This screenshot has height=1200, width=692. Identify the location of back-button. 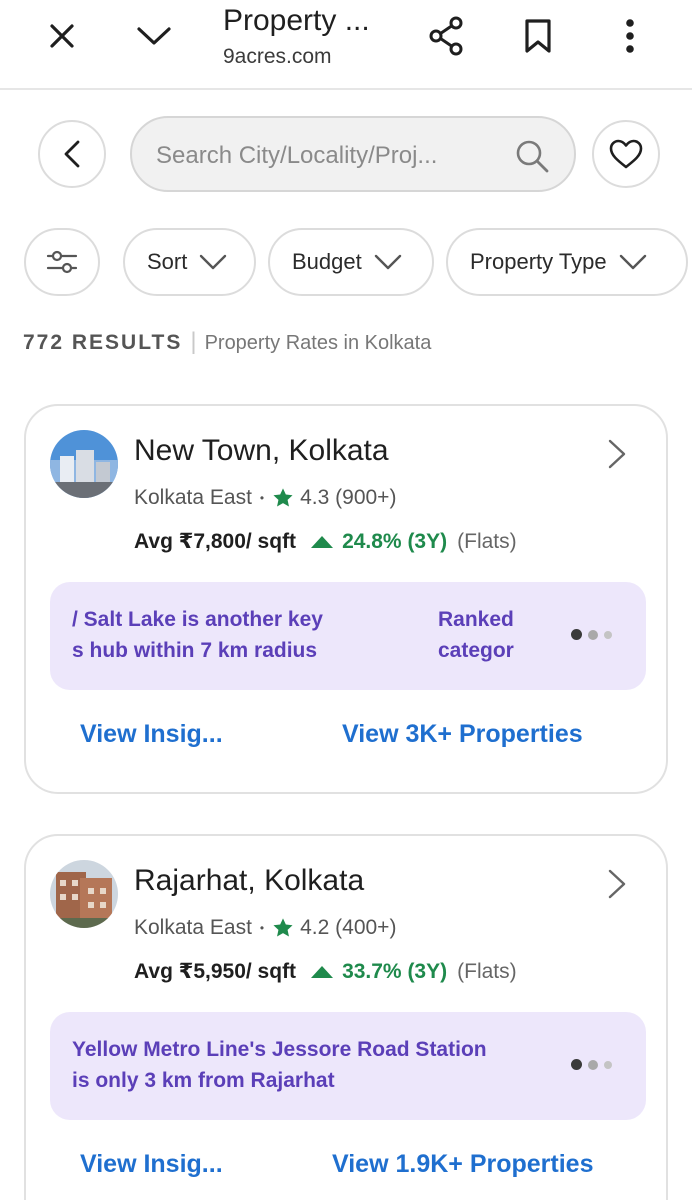
(72, 154).